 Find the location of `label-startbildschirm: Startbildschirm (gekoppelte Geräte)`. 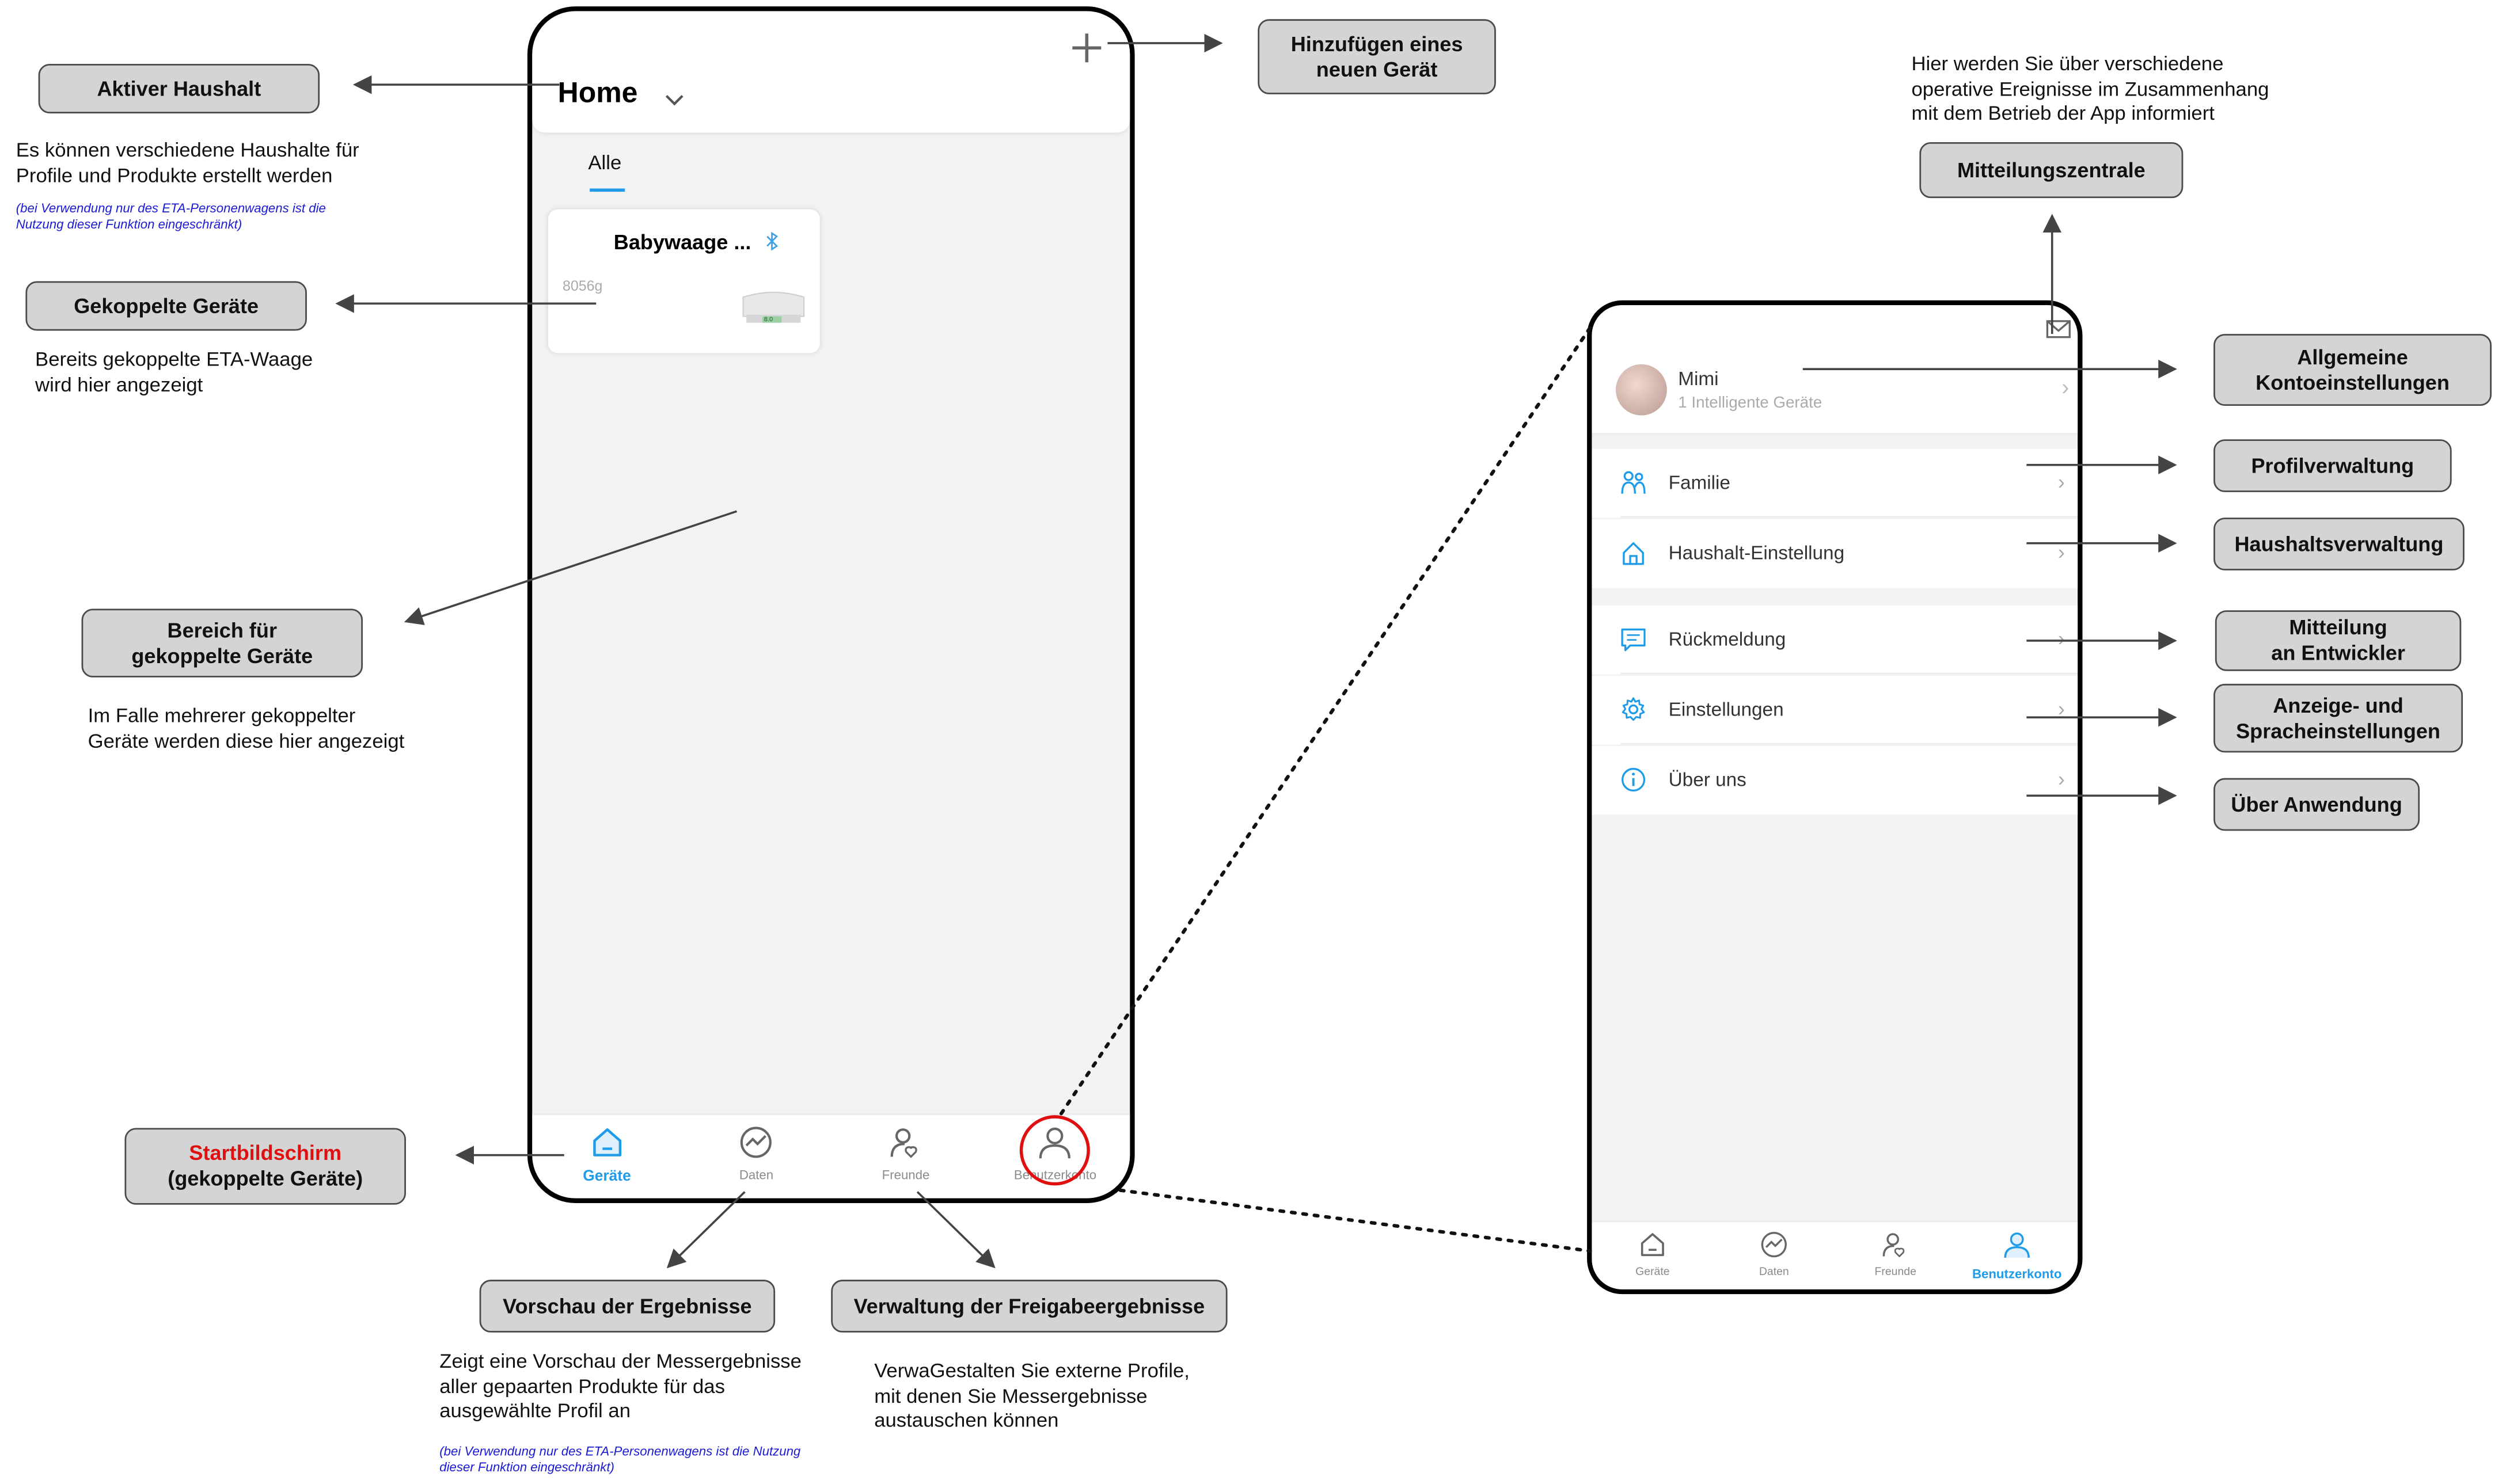

label-startbildschirm: Startbildschirm (gekoppelte Geräte) is located at coordinates (265, 1166).